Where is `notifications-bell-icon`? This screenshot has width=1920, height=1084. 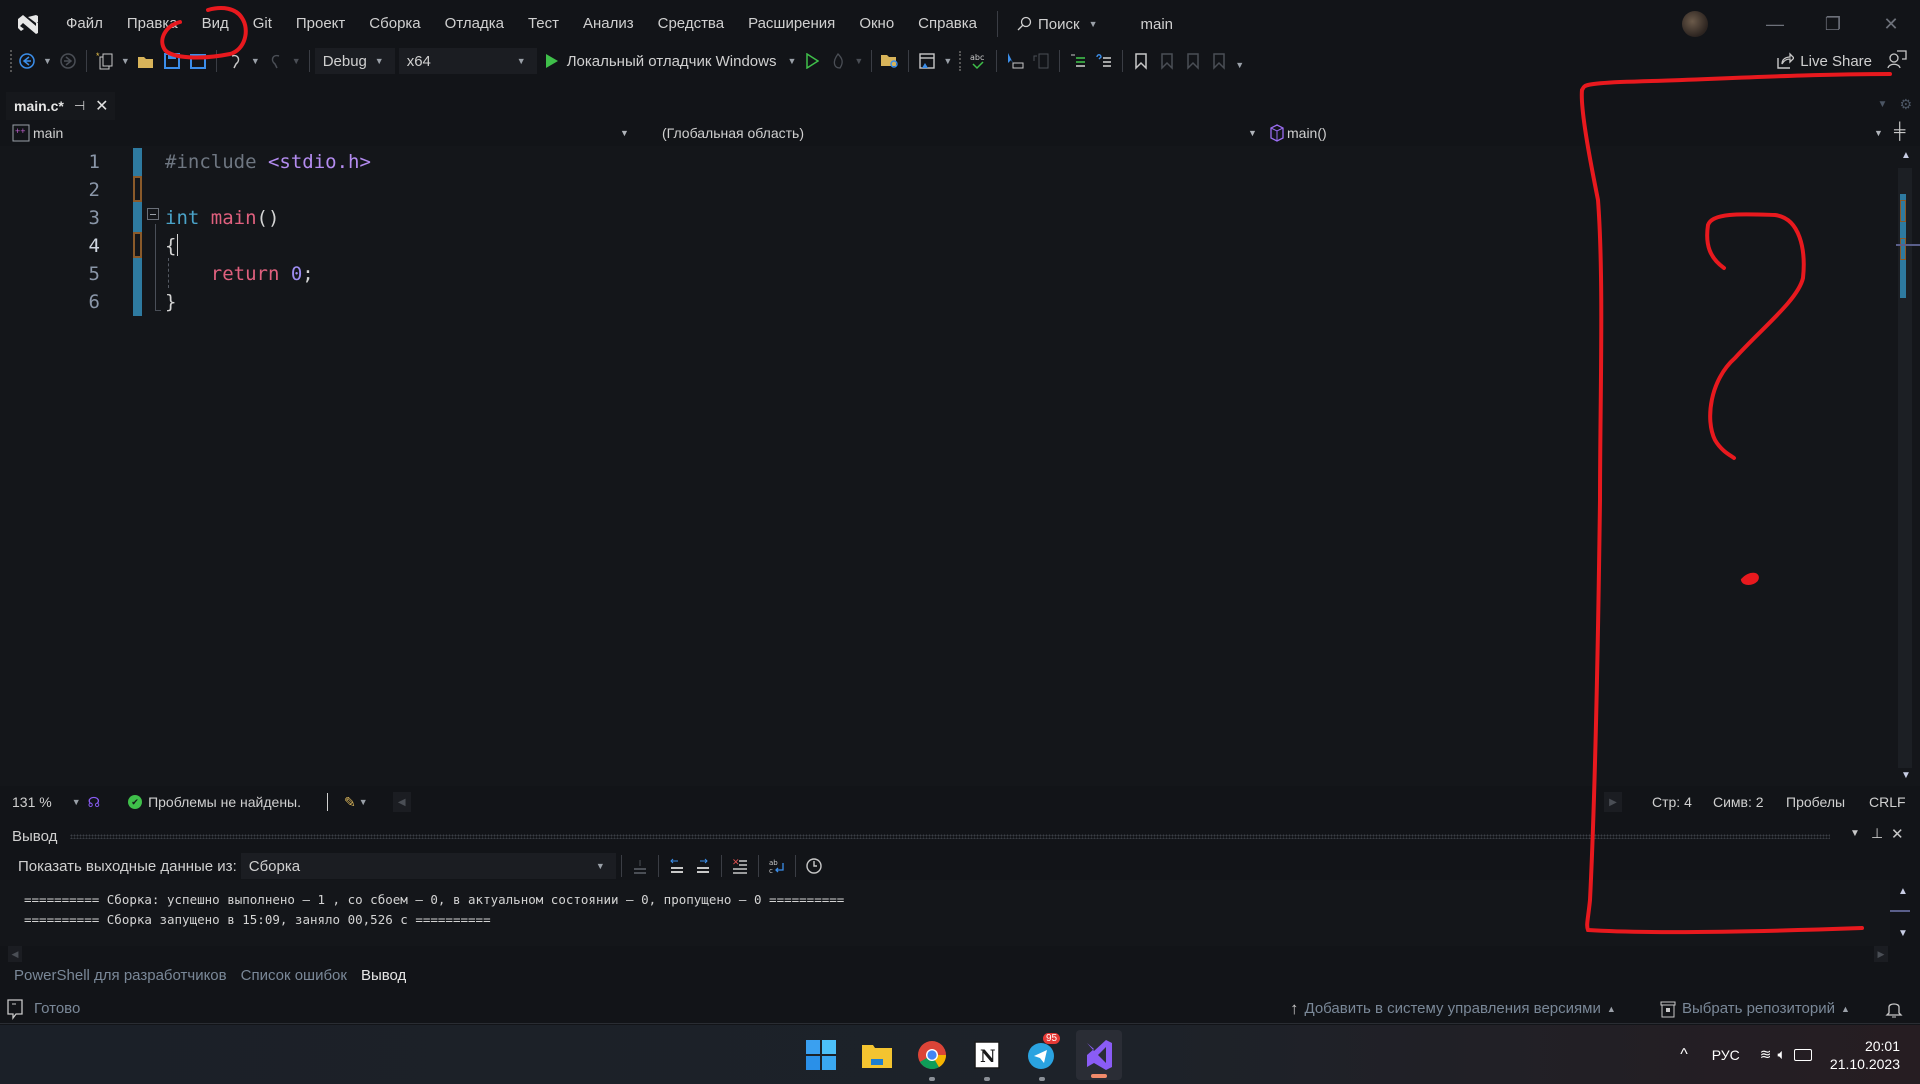
notifications-bell-icon is located at coordinates (1894, 1009).